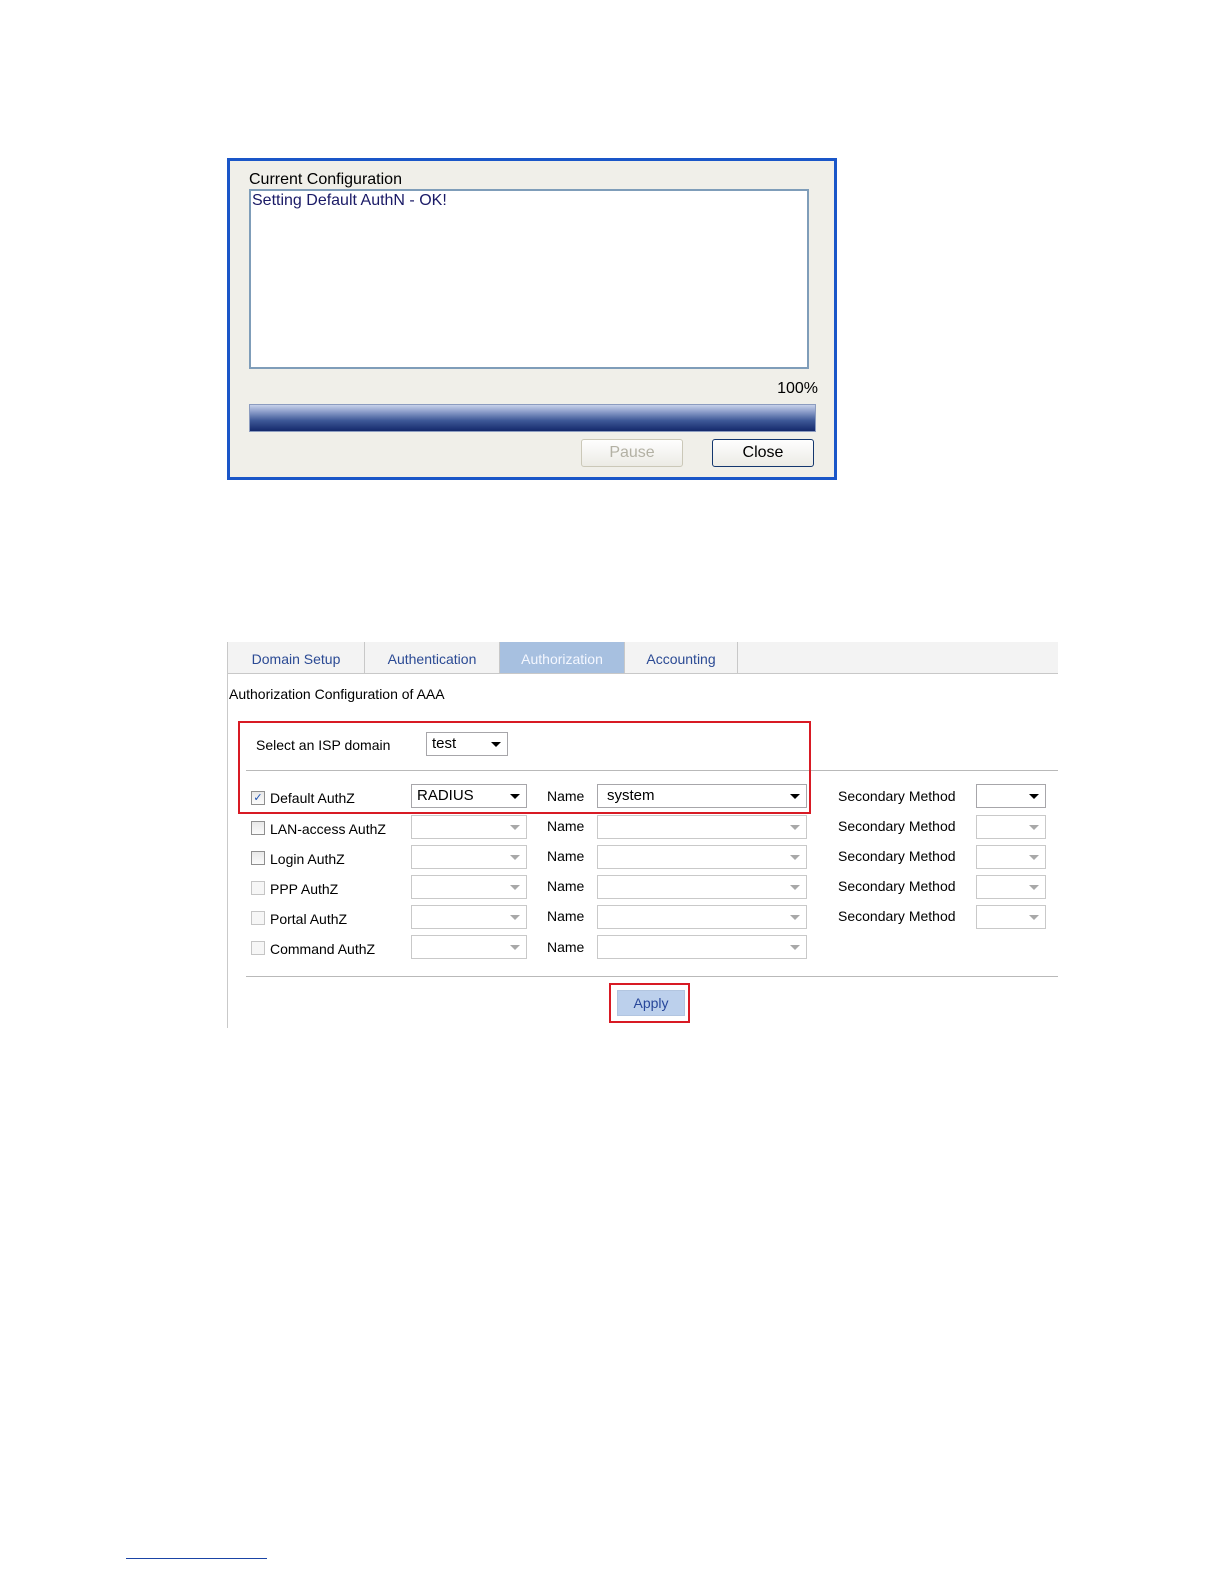 This screenshot has width=1224, height=1584. Describe the element at coordinates (309, 919) in the screenshot. I see `portal-authz-label: Portal AuthZ` at that location.